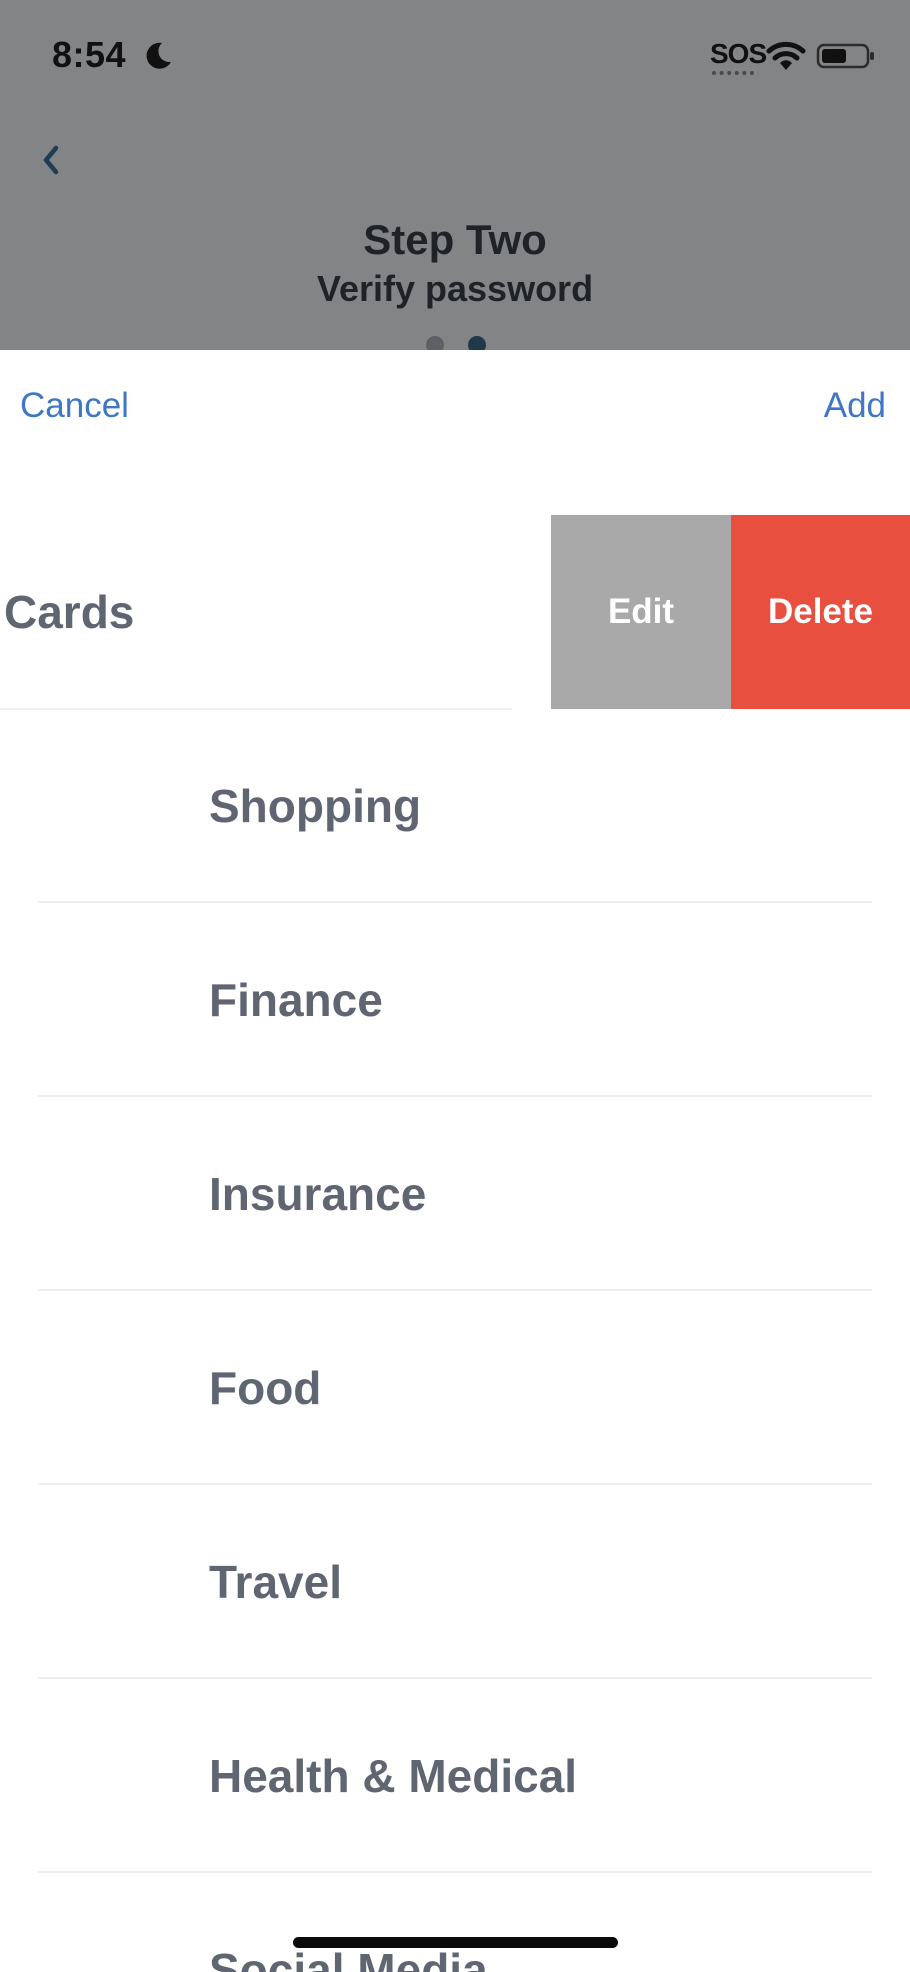  I want to click on swiped-list-row: Cards Edit Delete, so click(455, 612).